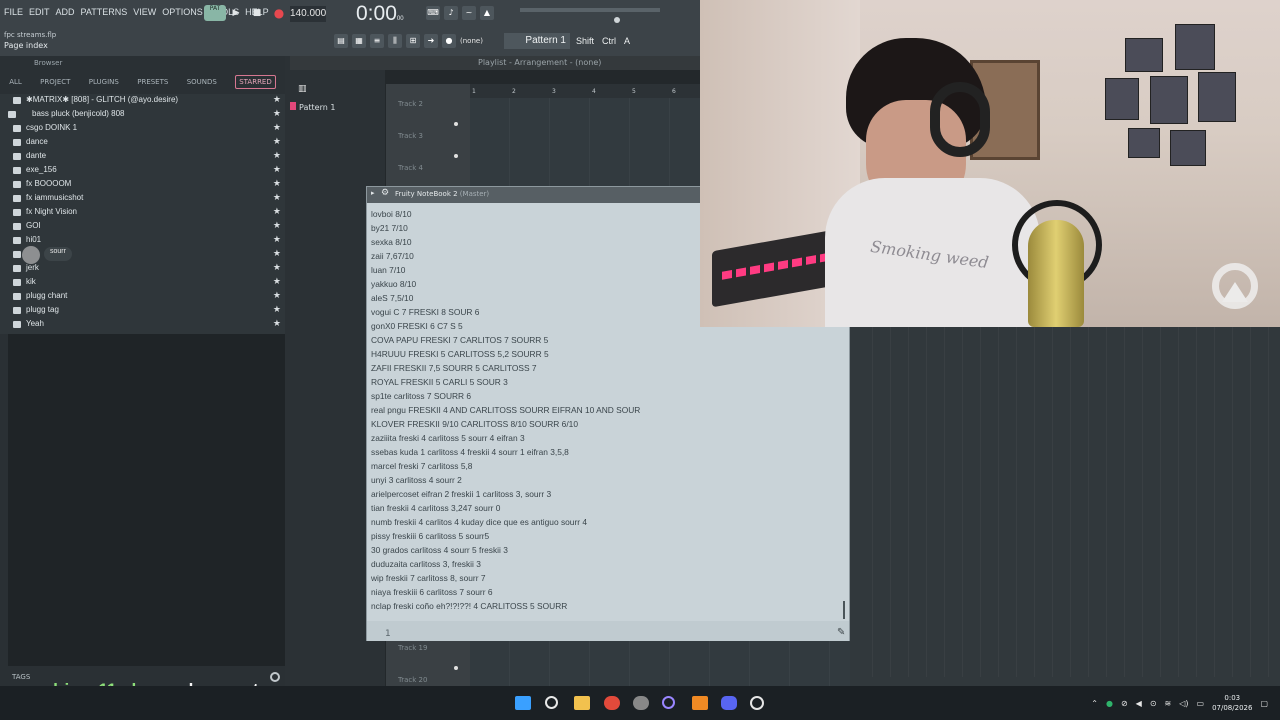  I want to click on list-item: bass pluck (benjicold) 808 ★, so click(142, 115).